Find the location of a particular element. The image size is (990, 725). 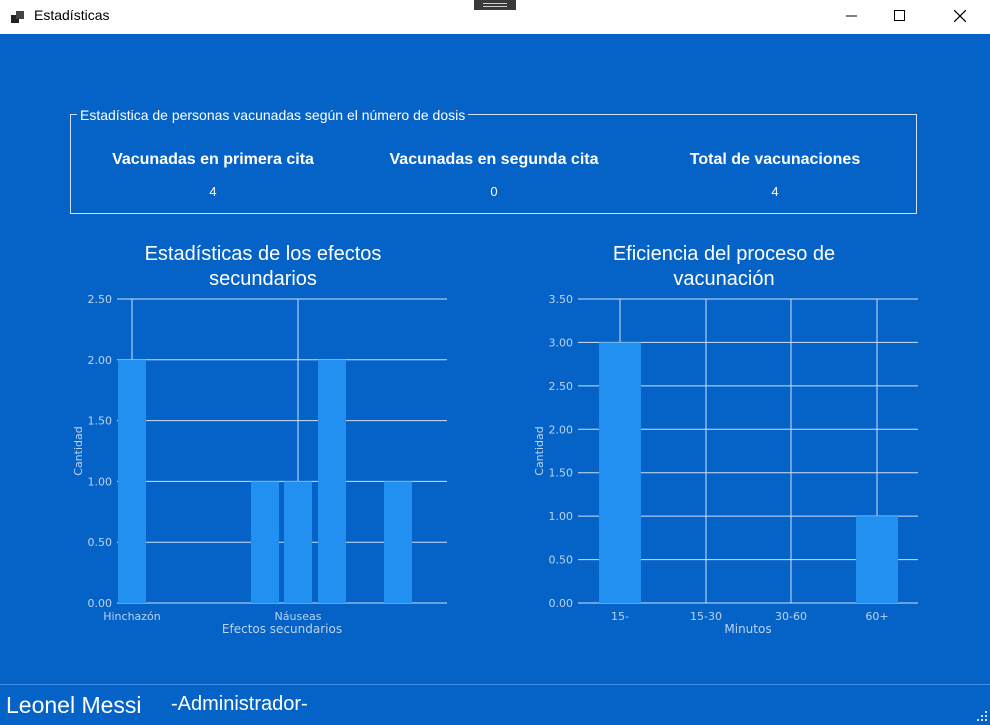

status-footer is located at coordinates (495, 704).